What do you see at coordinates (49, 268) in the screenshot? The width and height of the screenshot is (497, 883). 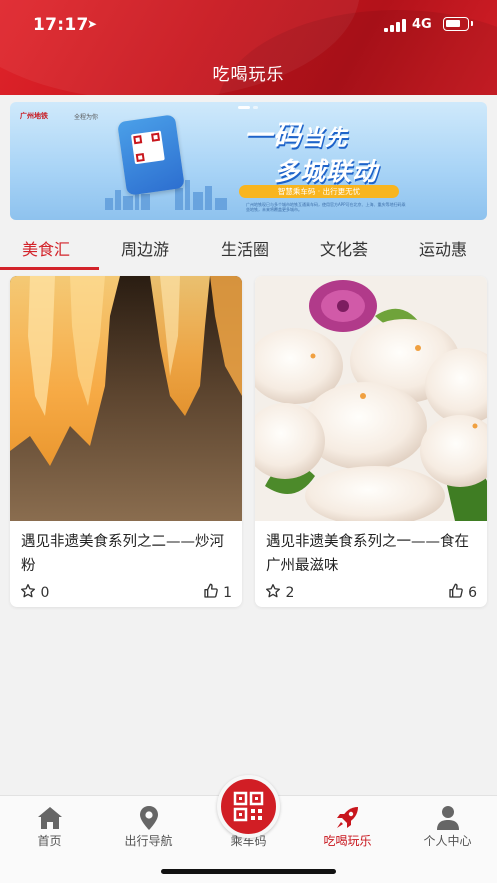 I see `active-tab-indicator` at bounding box center [49, 268].